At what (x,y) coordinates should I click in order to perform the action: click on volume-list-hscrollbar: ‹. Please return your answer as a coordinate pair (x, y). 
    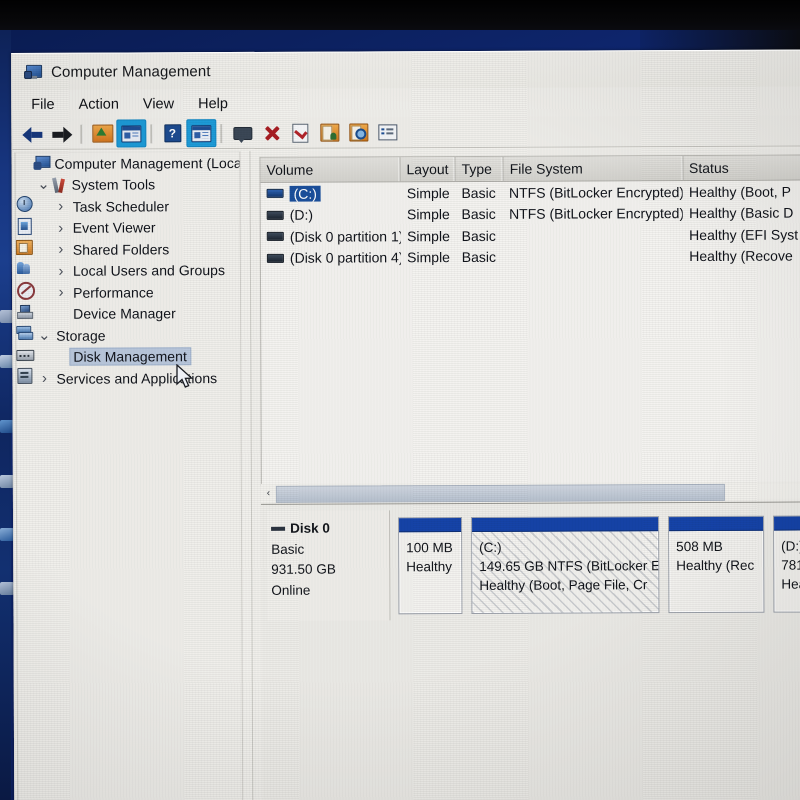
    Looking at the image, I should click on (530, 492).